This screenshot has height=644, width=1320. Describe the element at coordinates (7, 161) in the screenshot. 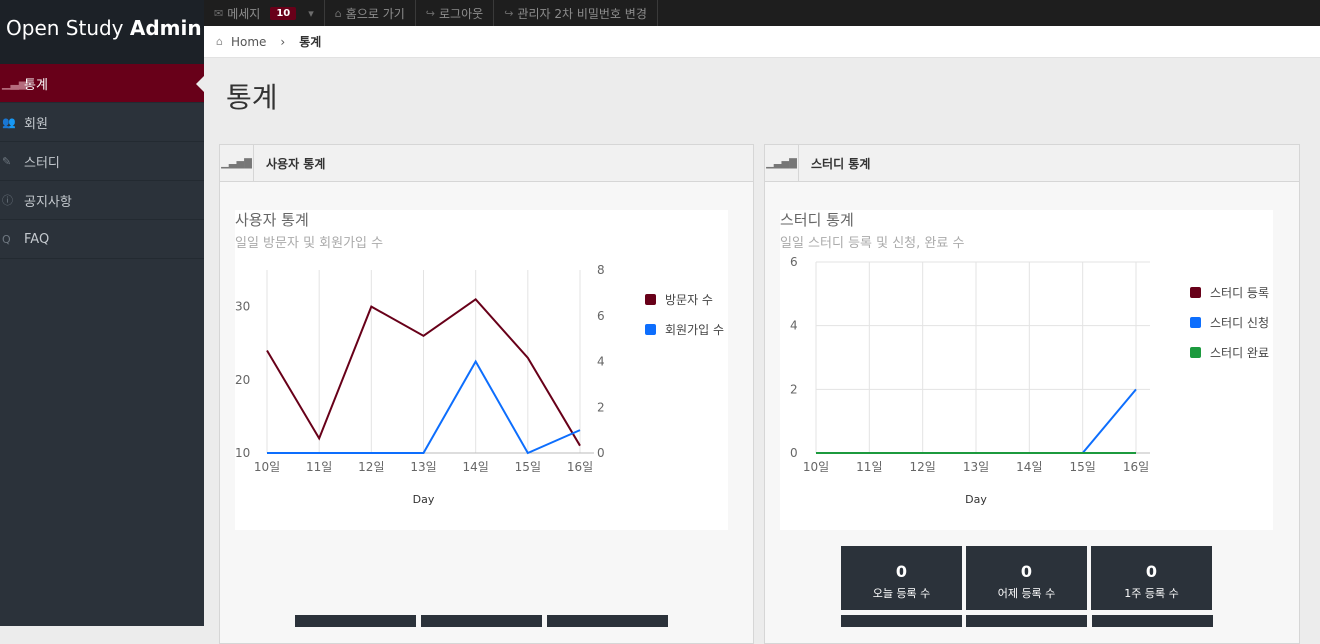

I see `pencil-icon: ✎` at that location.